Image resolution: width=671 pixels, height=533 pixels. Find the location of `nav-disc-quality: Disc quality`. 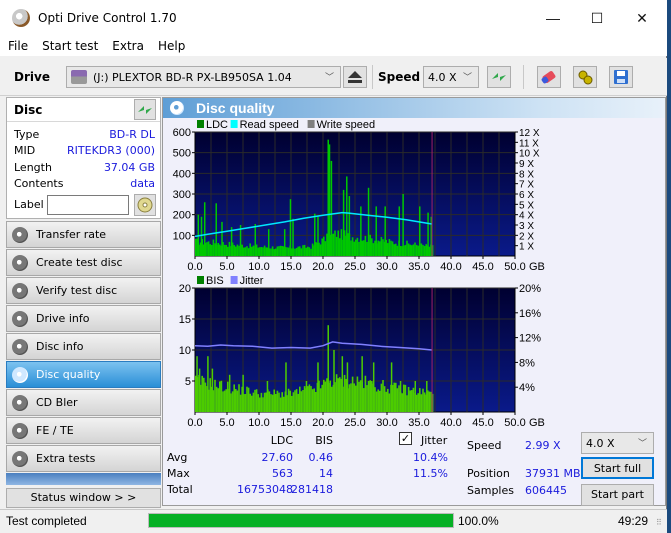

nav-disc-quality: Disc quality is located at coordinates (83, 374).